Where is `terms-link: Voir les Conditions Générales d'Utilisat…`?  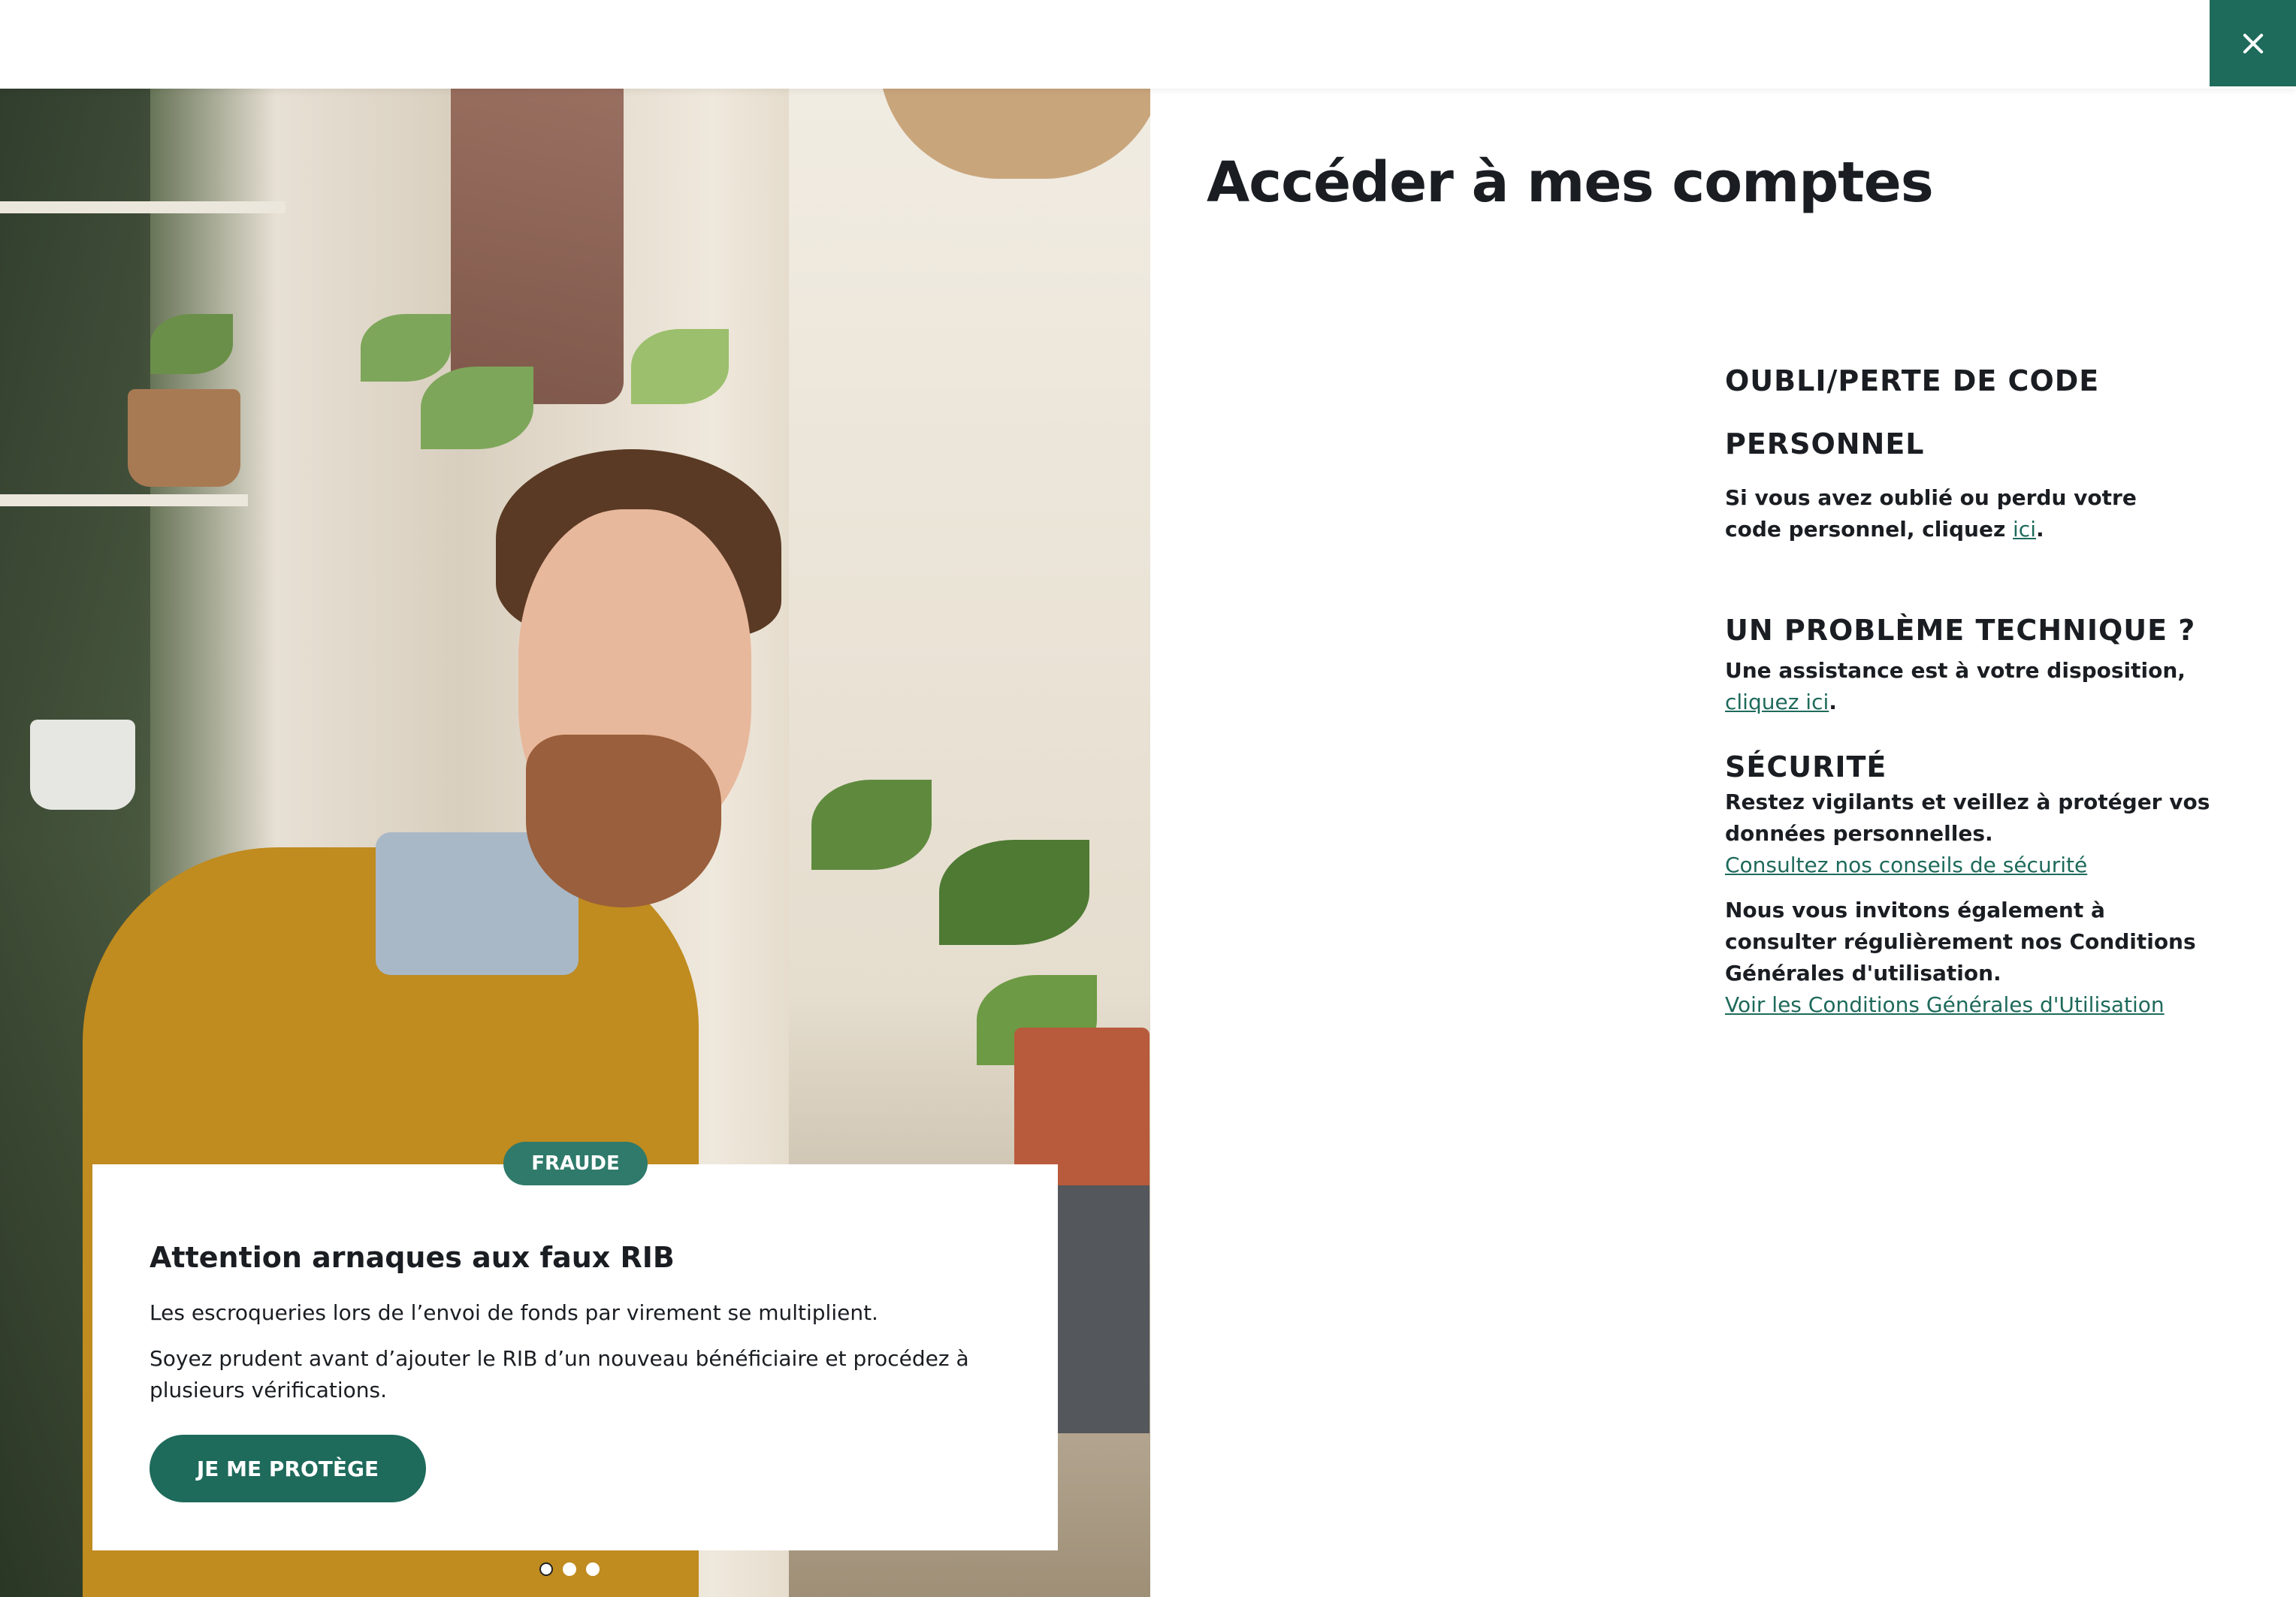
terms-link: Voir les Conditions Générales d'Utilisat… is located at coordinates (1995, 1005).